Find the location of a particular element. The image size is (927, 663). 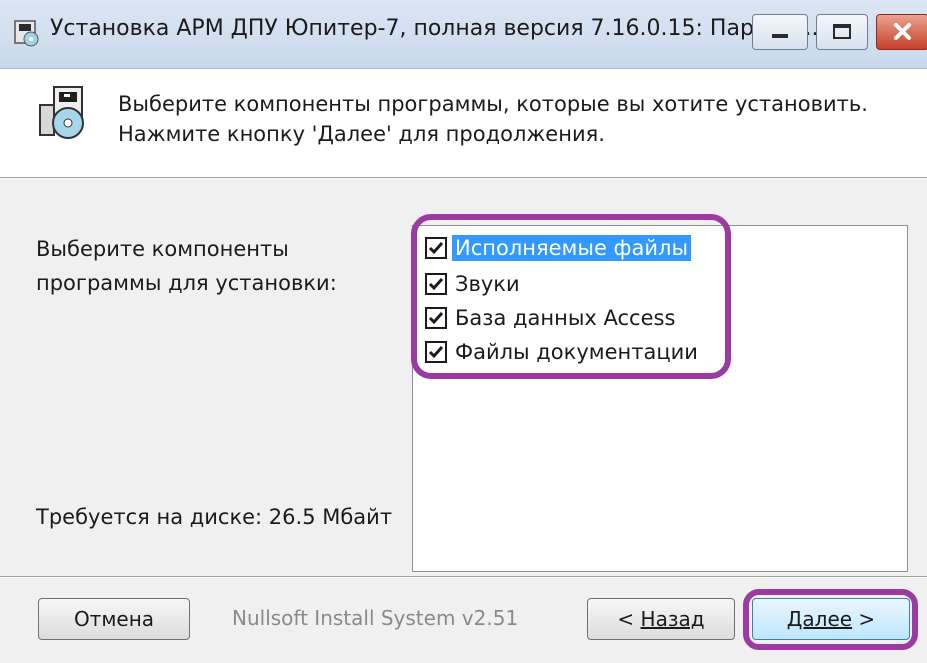

cancel-button: Отмена is located at coordinates (114, 619).